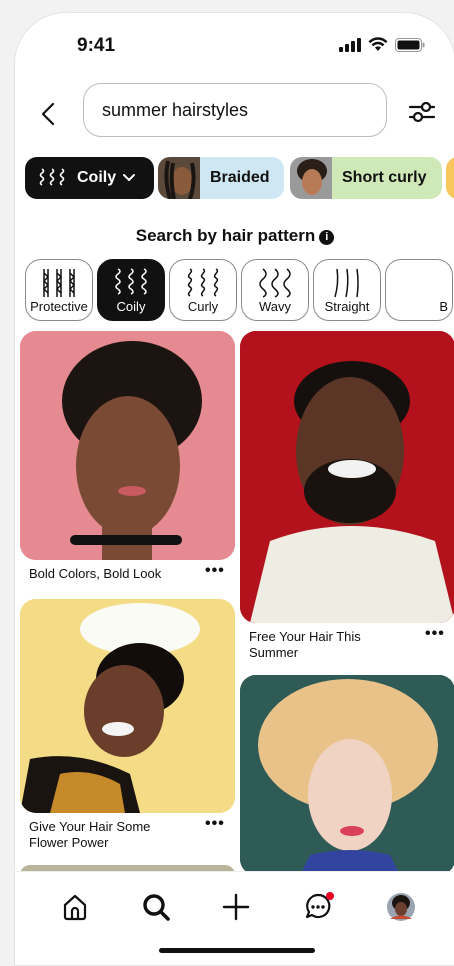 The image size is (454, 966). What do you see at coordinates (179, 178) in the screenshot?
I see `braided-thumbnail` at bounding box center [179, 178].